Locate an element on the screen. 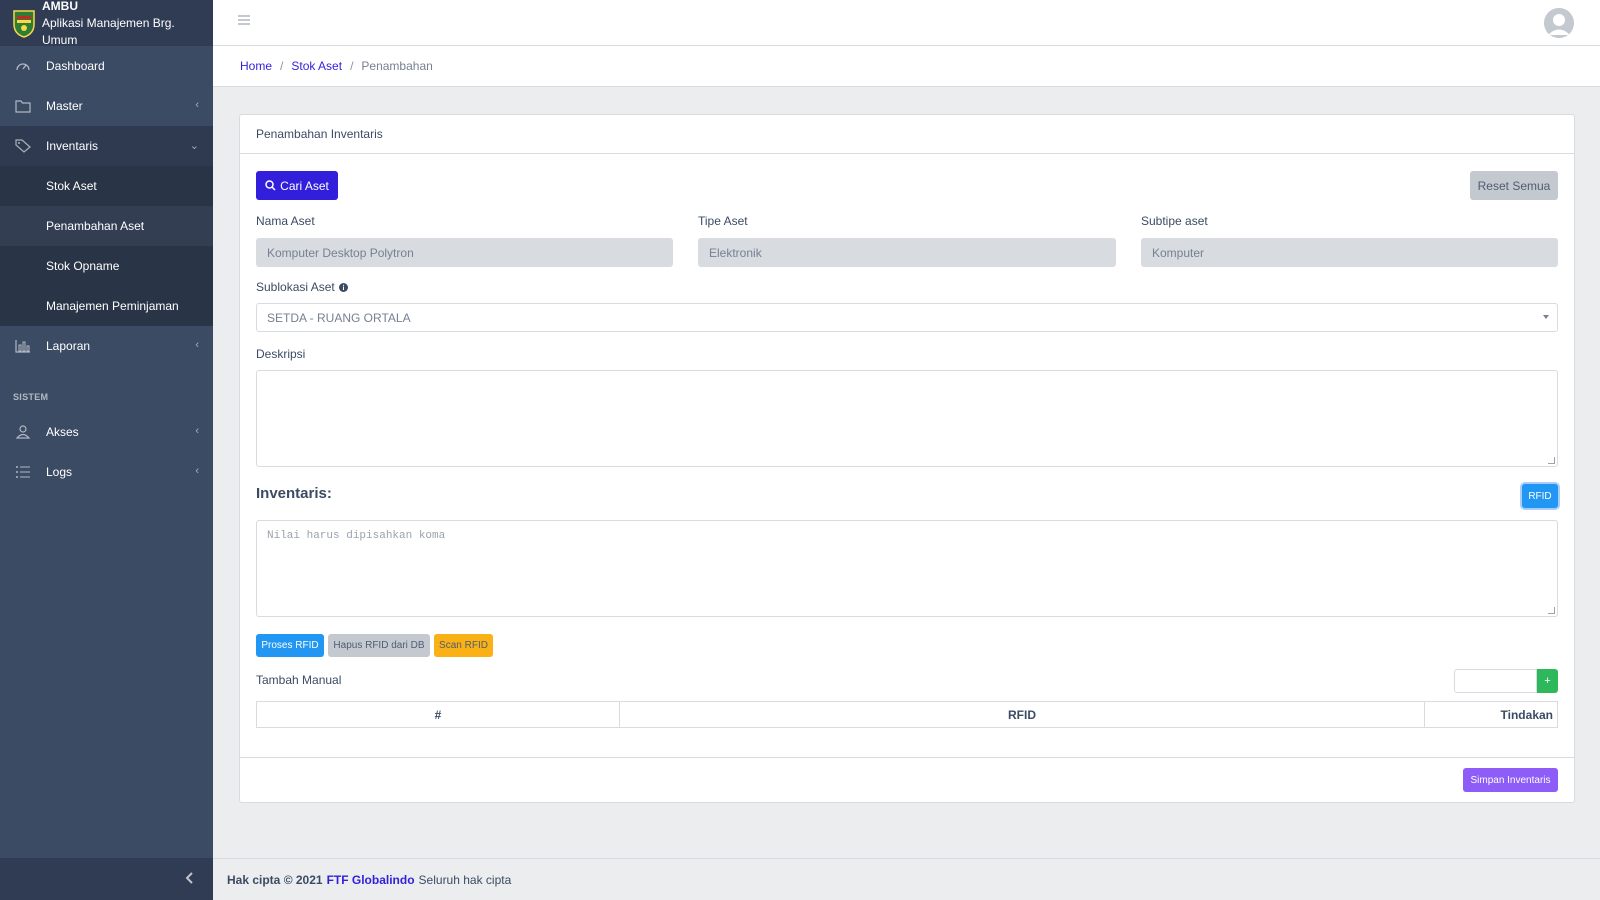 The height and width of the screenshot is (900, 1600). hapus-rfid-button: Hapus RFID dari DB is located at coordinates (379, 645).